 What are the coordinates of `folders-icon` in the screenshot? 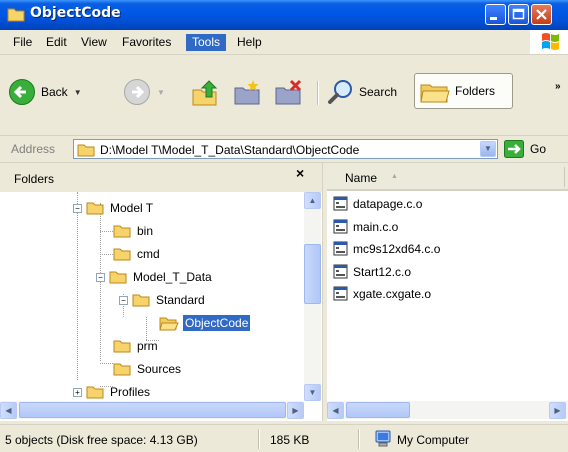 It's located at (435, 93).